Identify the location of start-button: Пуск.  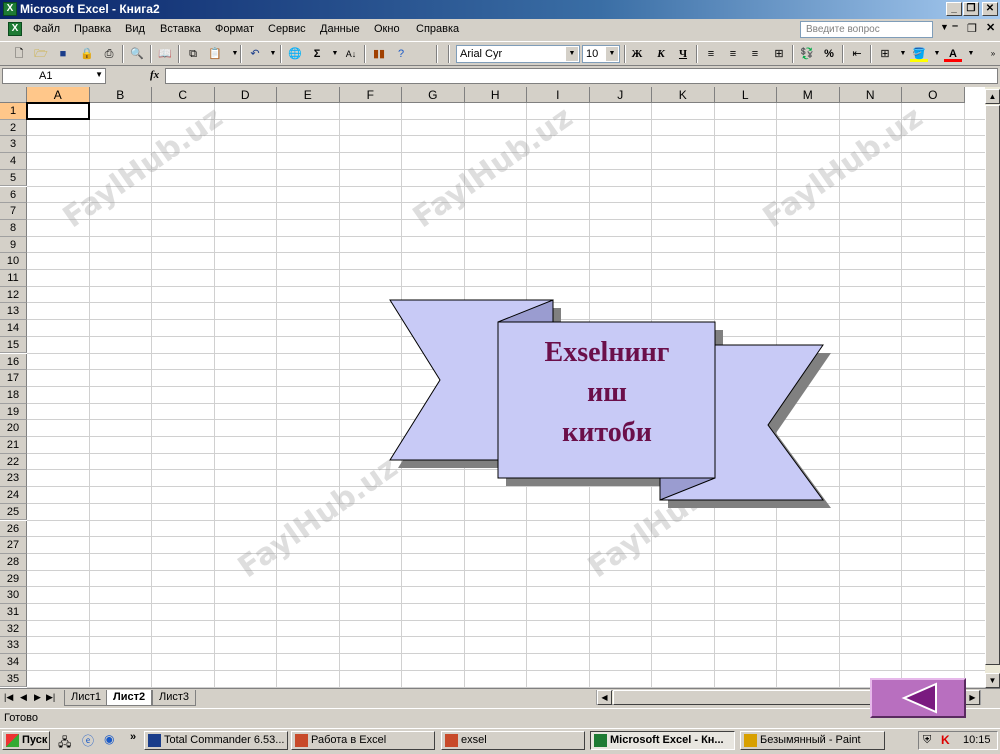
(26, 740).